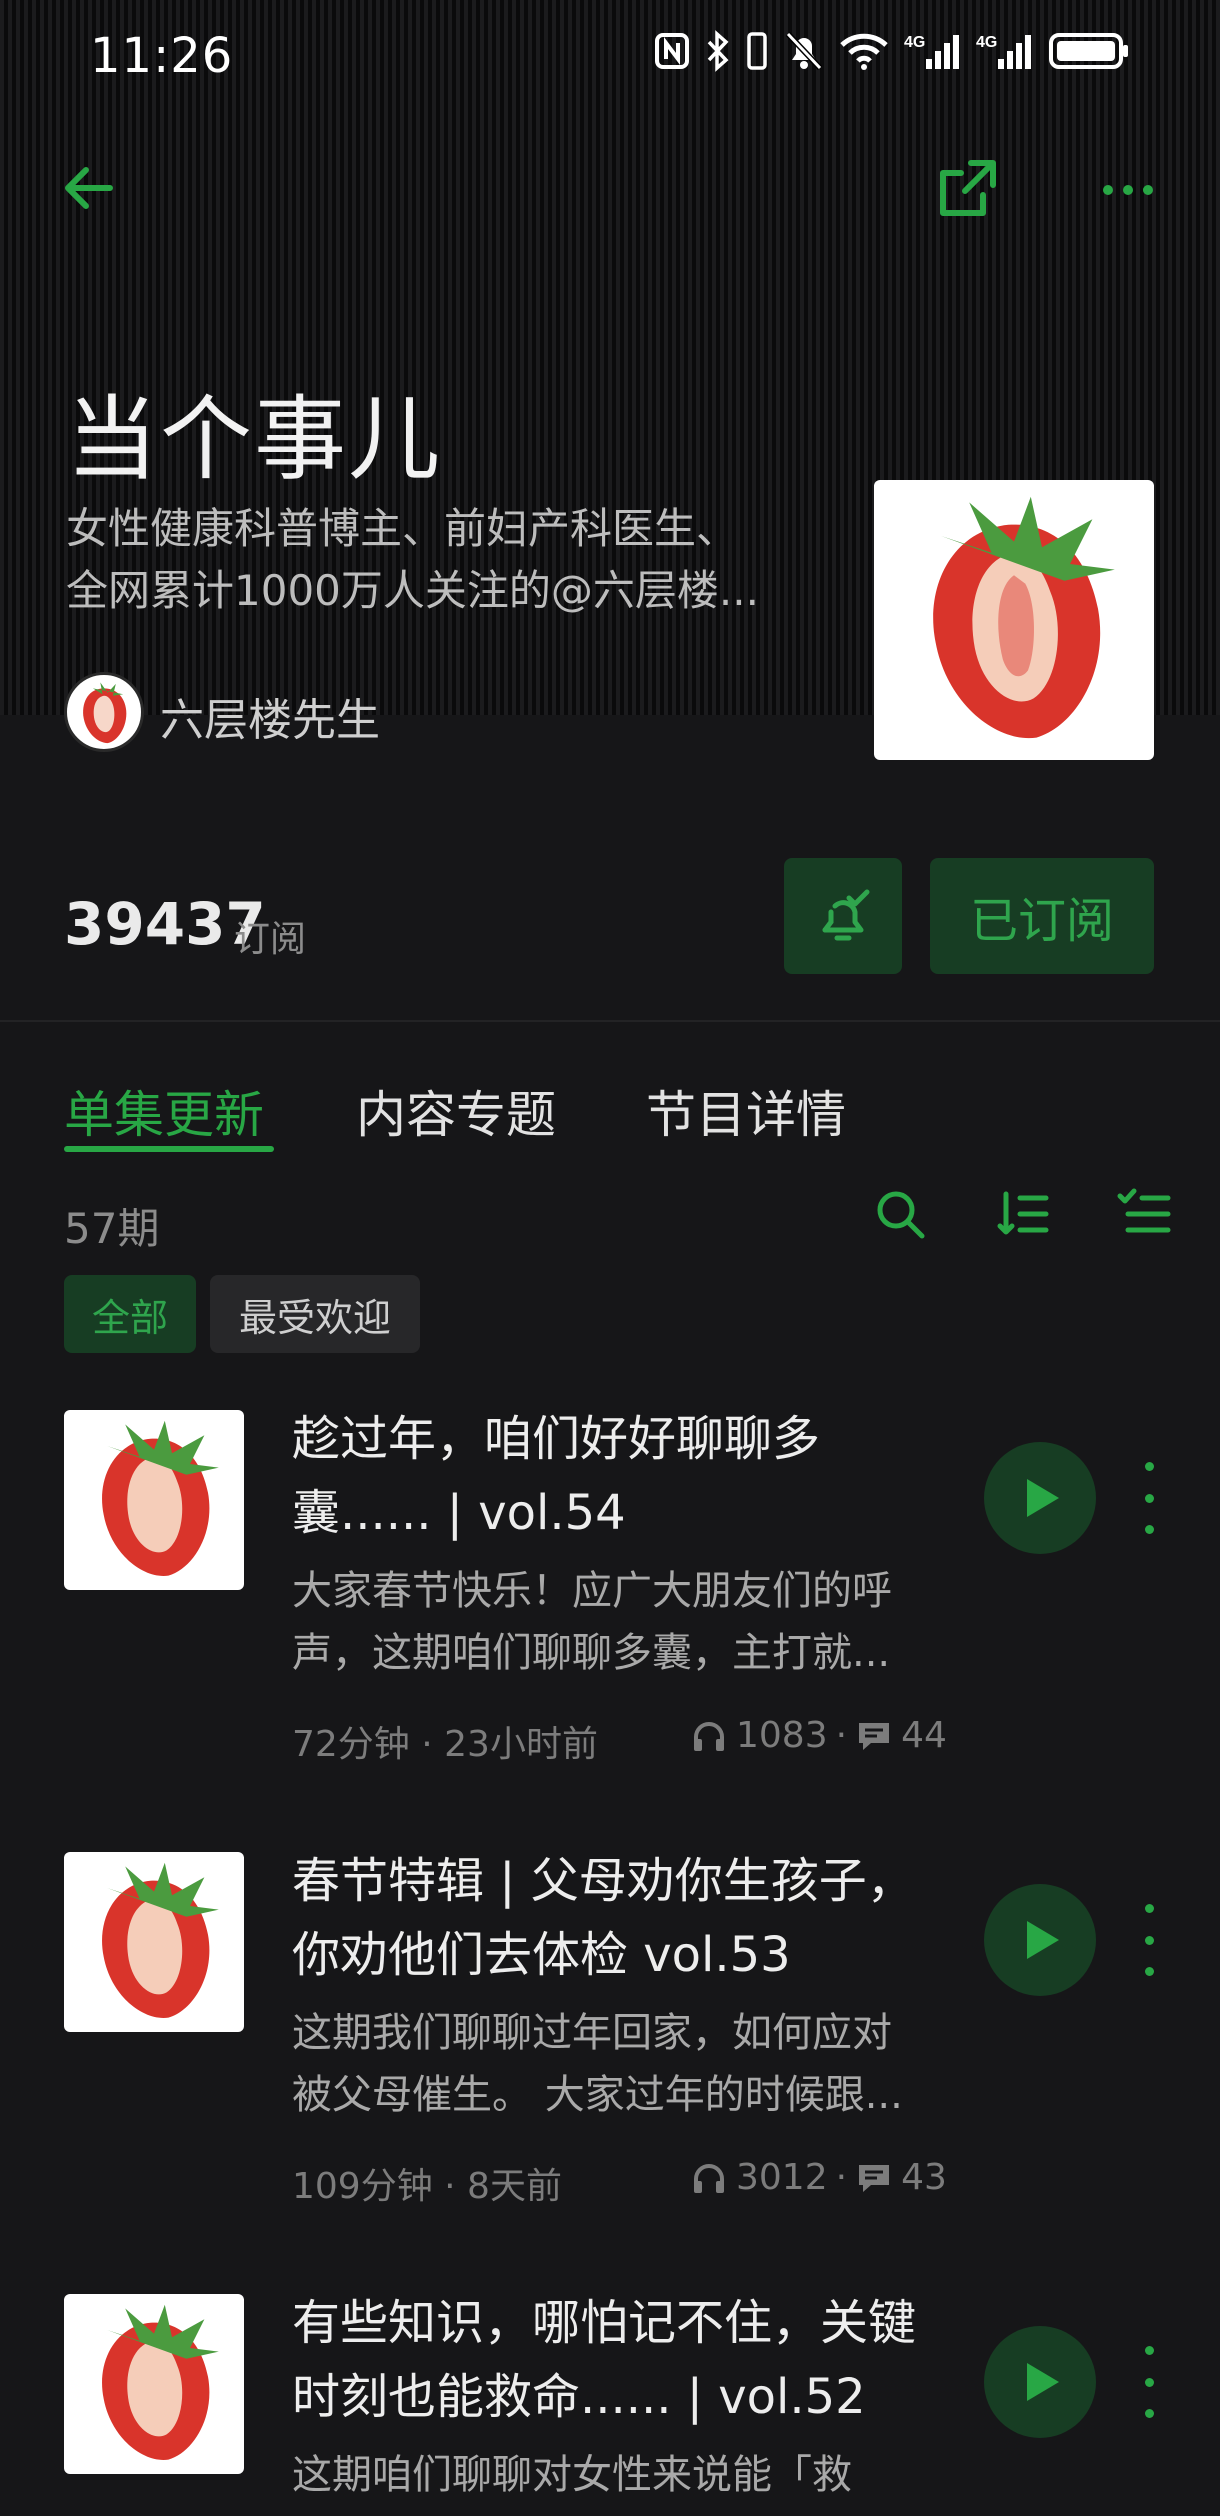 Image resolution: width=1220 pixels, height=2516 pixels. What do you see at coordinates (622, 2364) in the screenshot?
I see `episode-title: 有些知识，哪怕记不住，关键 时刻也能救命...... | vol.52` at bounding box center [622, 2364].